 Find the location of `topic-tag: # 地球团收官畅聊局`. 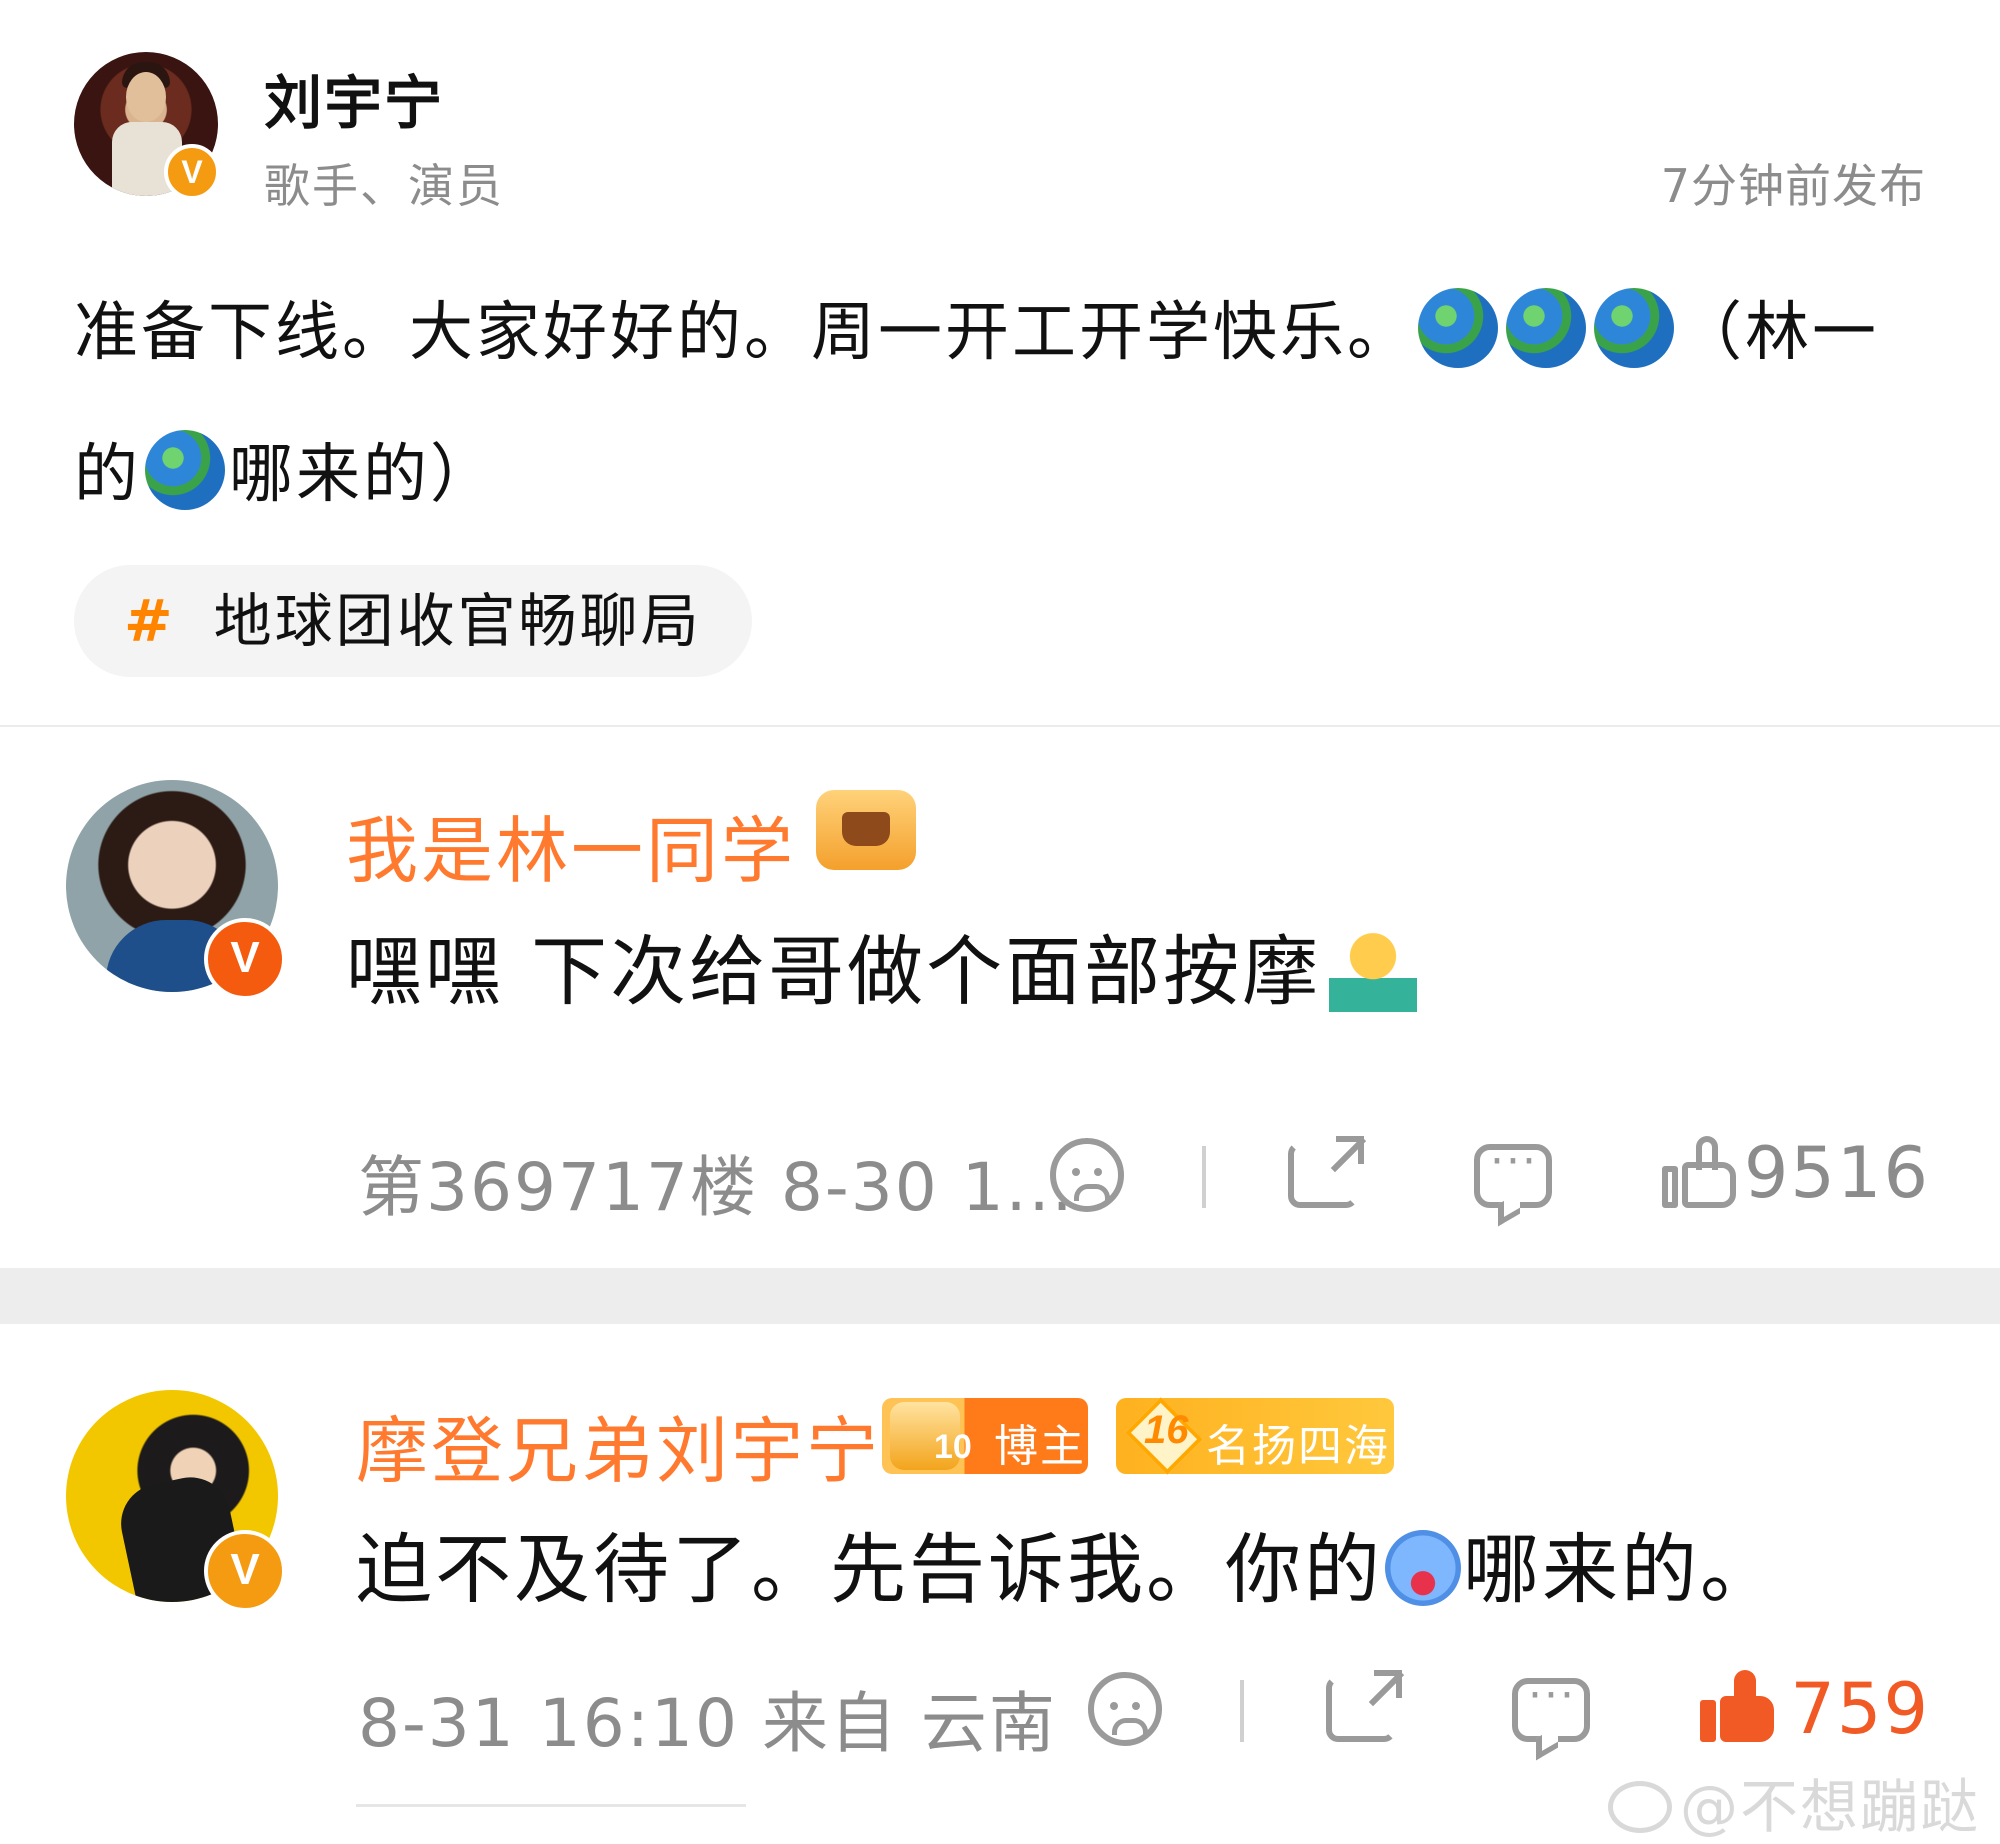

topic-tag: # 地球团收官畅聊局 is located at coordinates (413, 621).